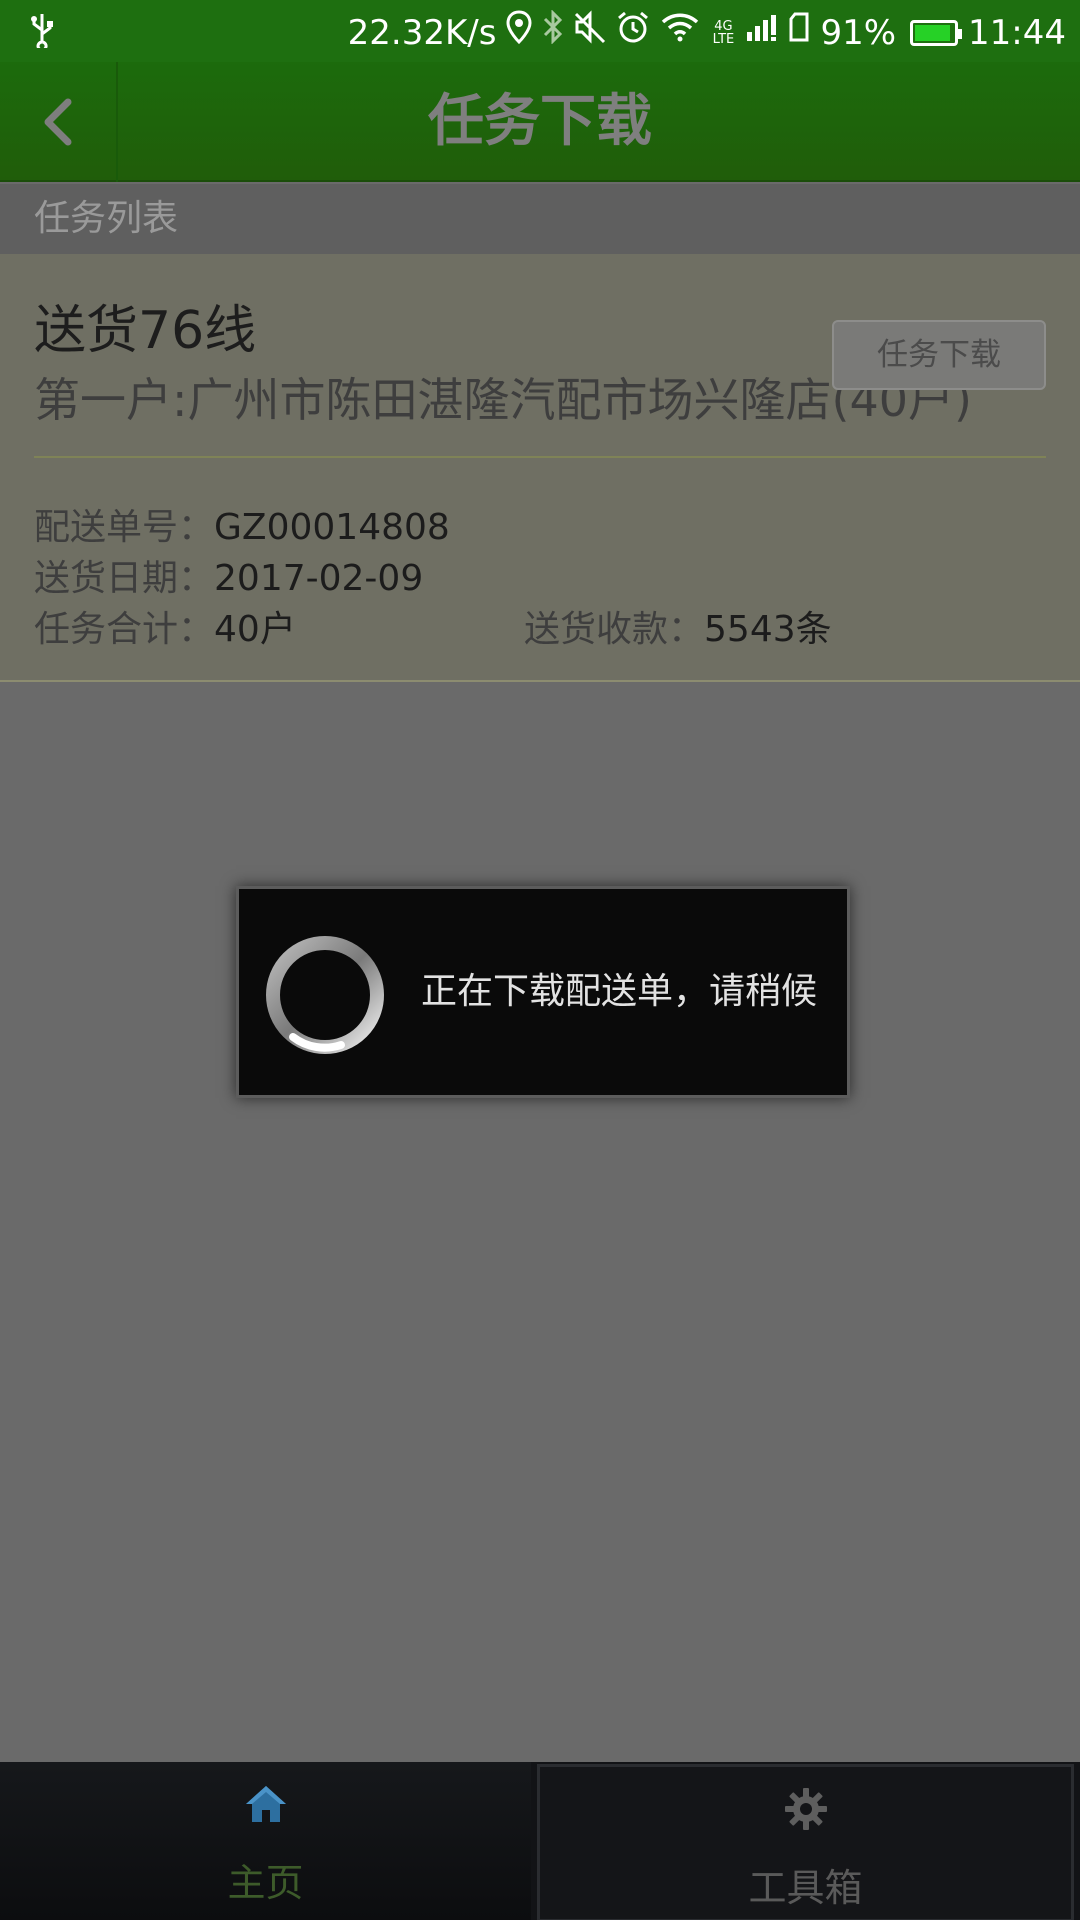 This screenshot has width=1080, height=1920. Describe the element at coordinates (680, 32) in the screenshot. I see `wifi-icon` at that location.